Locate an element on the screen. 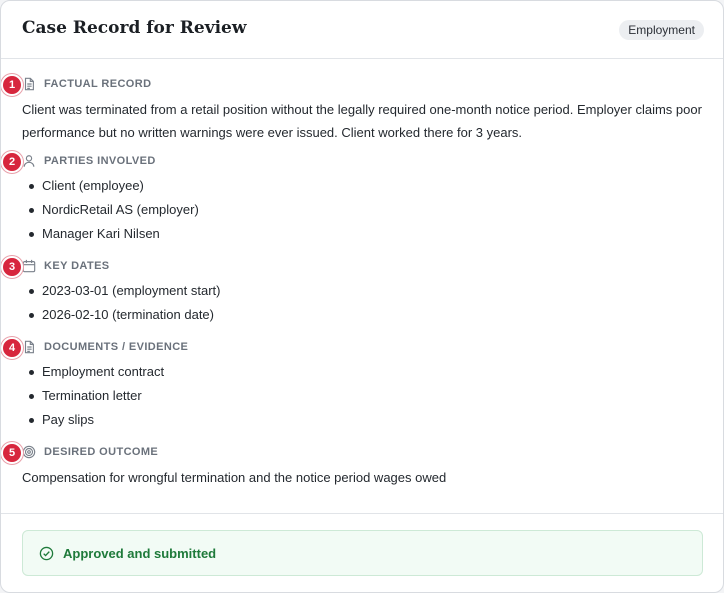 The width and height of the screenshot is (724, 593). list-item: Termination letter is located at coordinates (362, 396).